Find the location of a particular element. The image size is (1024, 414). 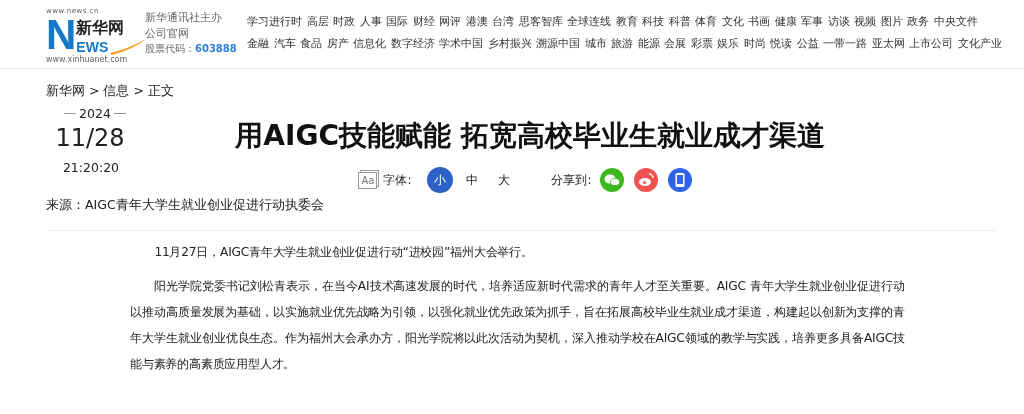

weibo-share-icon is located at coordinates (645, 180).